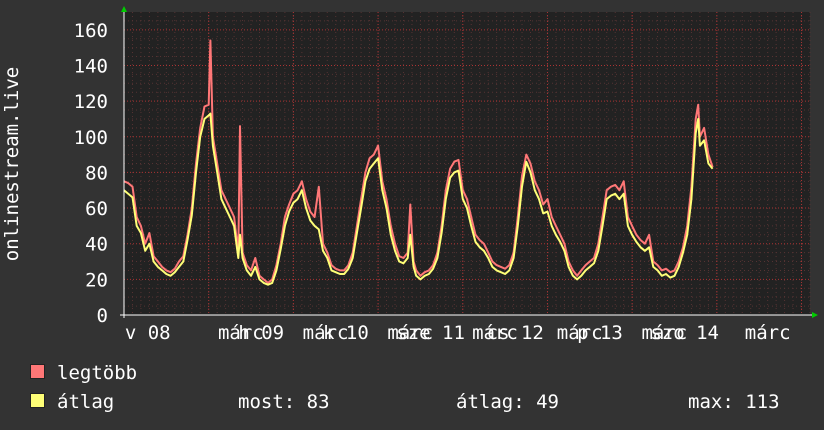 The width and height of the screenshot is (824, 430). What do you see at coordinates (815, 315) in the screenshot?
I see `x-axis-arrow` at bounding box center [815, 315].